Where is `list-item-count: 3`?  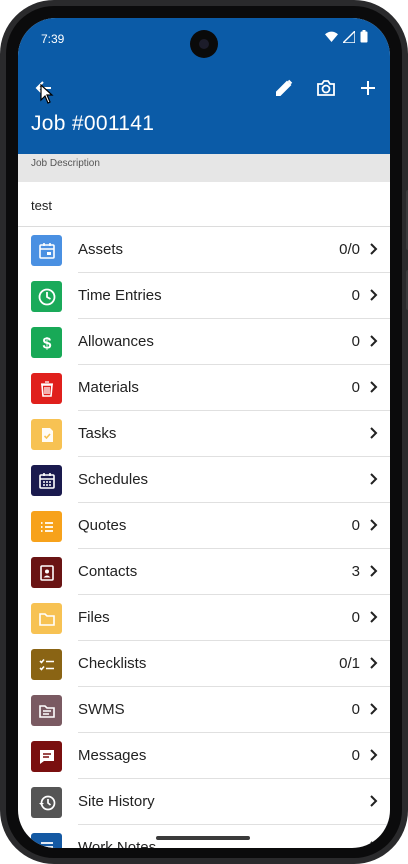 list-item-count: 3 is located at coordinates (355, 571).